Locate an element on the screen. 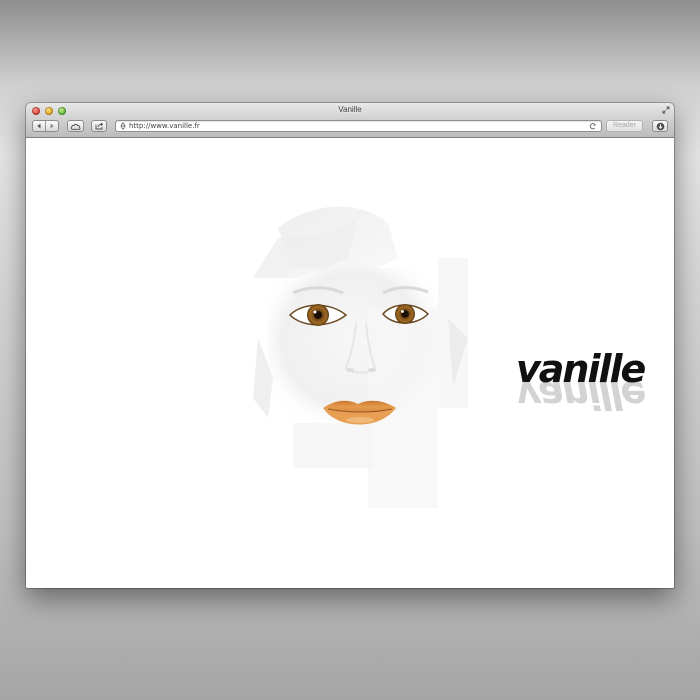 The image size is (700, 700). address-bar: http://www.vanille.fr is located at coordinates (358, 126).